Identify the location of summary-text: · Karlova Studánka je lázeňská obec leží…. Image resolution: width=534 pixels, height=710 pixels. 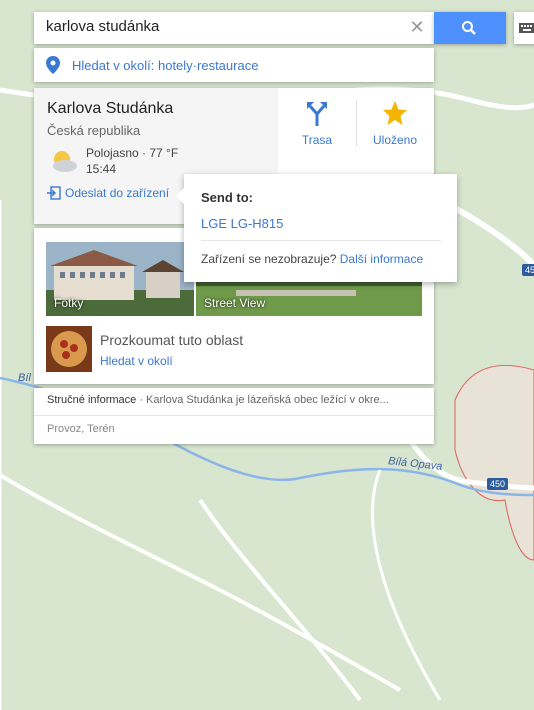
(262, 400).